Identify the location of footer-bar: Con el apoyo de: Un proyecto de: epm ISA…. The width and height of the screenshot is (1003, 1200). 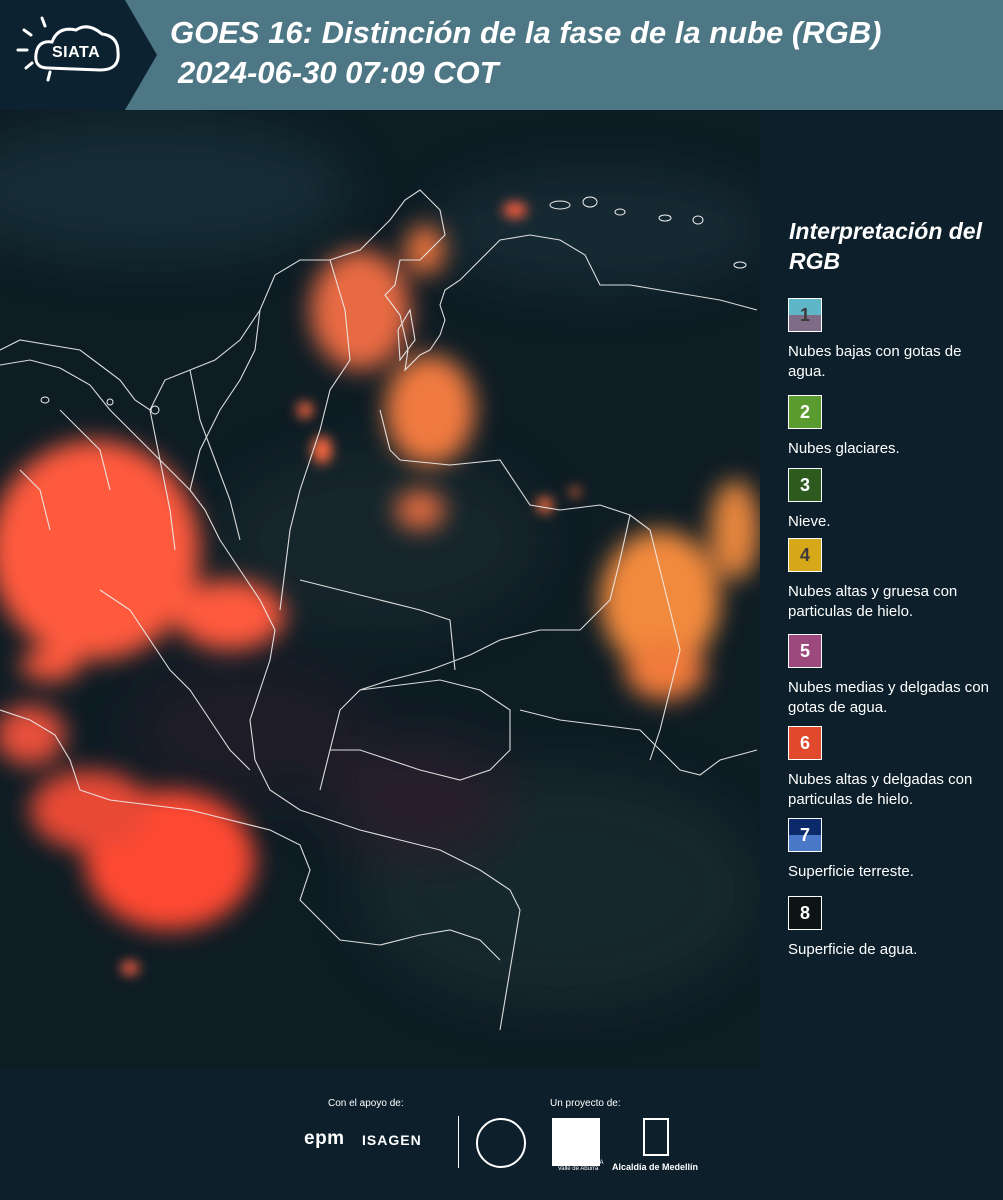
(501, 1135).